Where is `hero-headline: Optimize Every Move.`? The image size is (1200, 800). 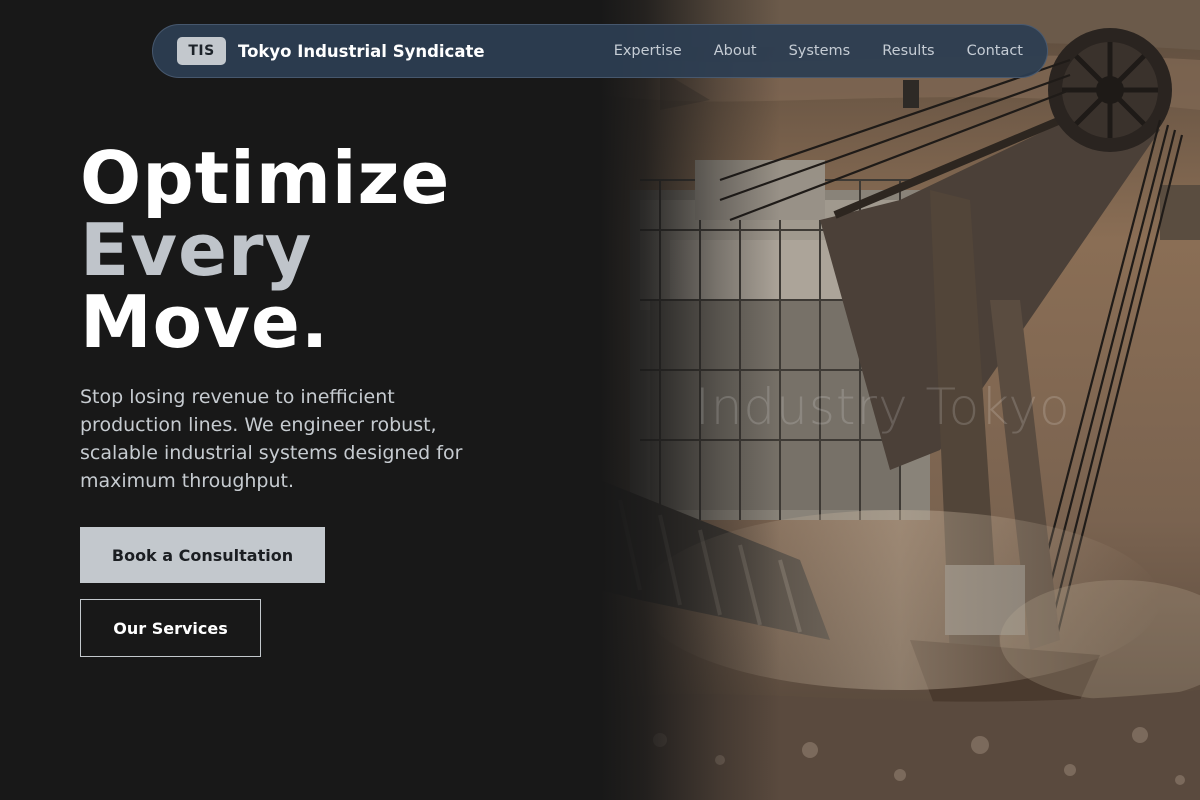
hero-headline: Optimize Every Move. is located at coordinates (265, 250).